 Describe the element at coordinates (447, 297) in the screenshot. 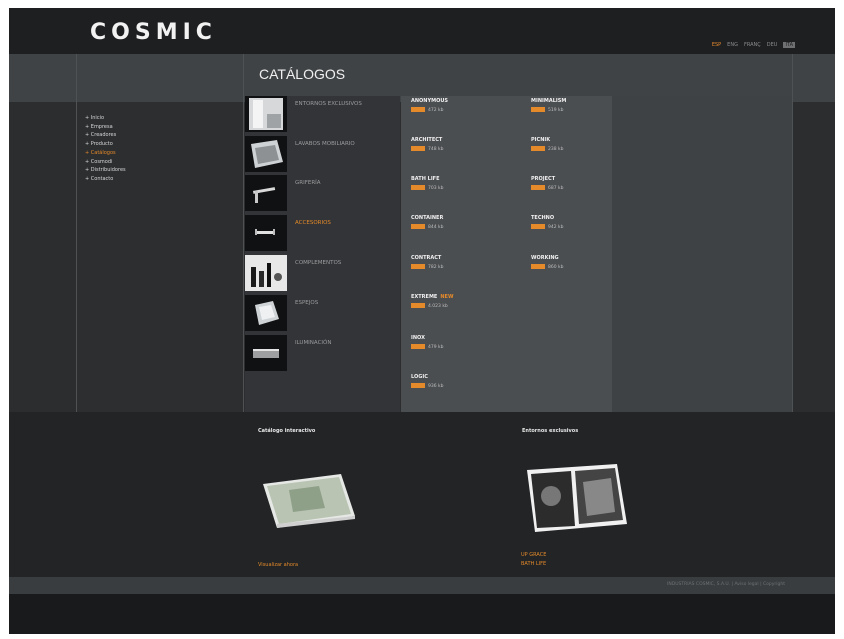

I see `new-badge: NEW` at that location.